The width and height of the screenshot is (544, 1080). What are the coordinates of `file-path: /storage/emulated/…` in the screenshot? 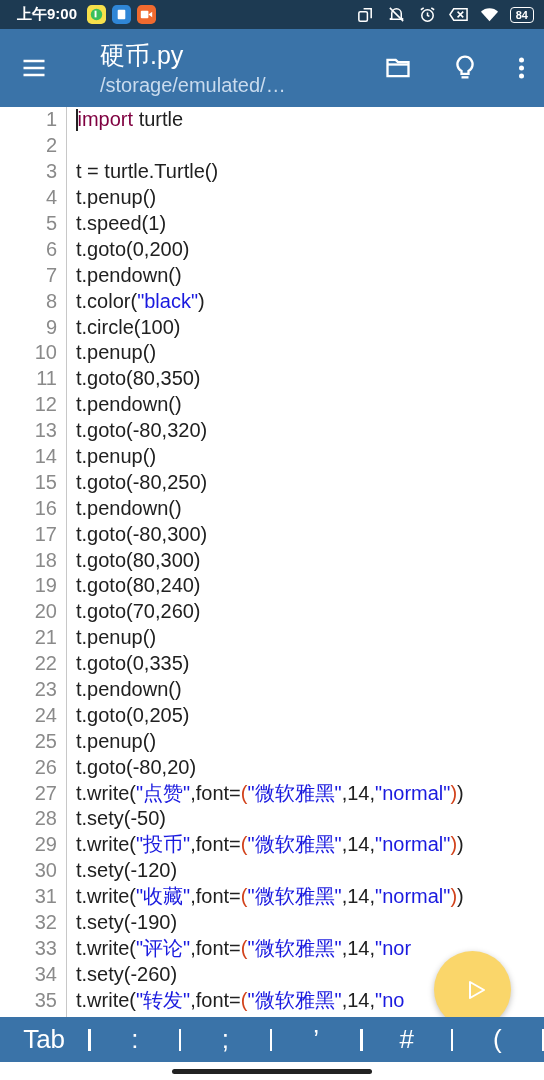 It's located at (193, 85).